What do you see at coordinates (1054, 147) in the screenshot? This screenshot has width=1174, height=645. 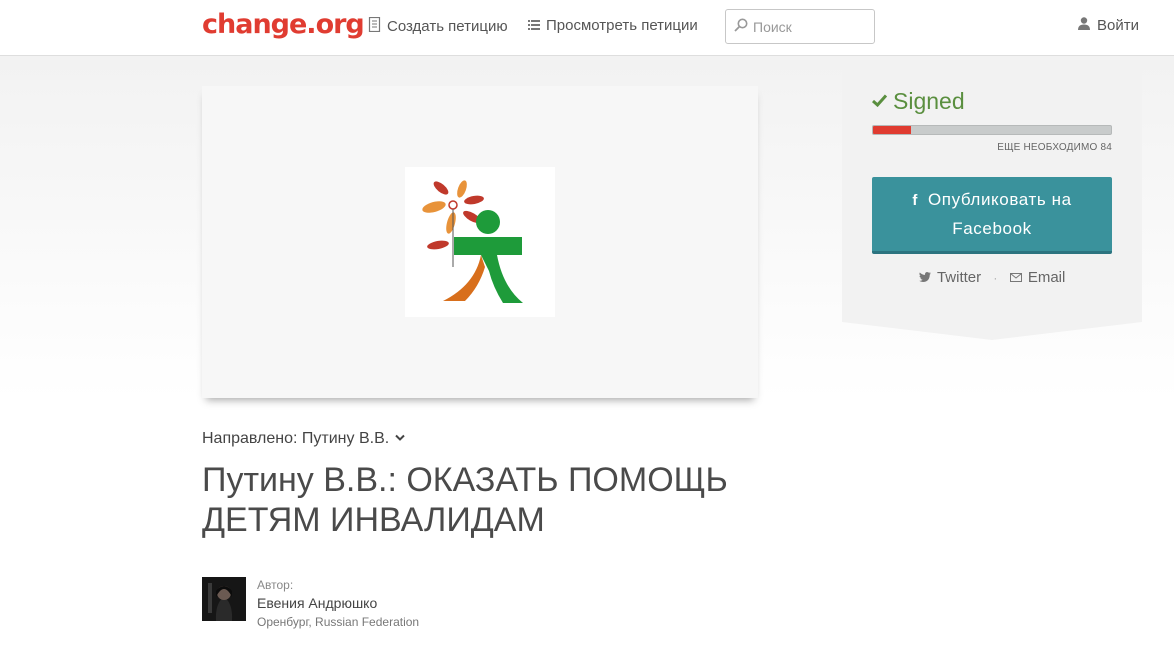 I see `signatures-needed: ЕЩЕ НЕОБХОДИМО 84` at bounding box center [1054, 147].